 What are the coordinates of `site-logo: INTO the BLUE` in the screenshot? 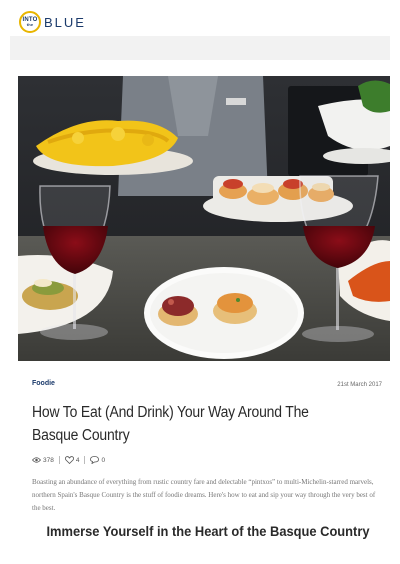 It's located at (52, 22).